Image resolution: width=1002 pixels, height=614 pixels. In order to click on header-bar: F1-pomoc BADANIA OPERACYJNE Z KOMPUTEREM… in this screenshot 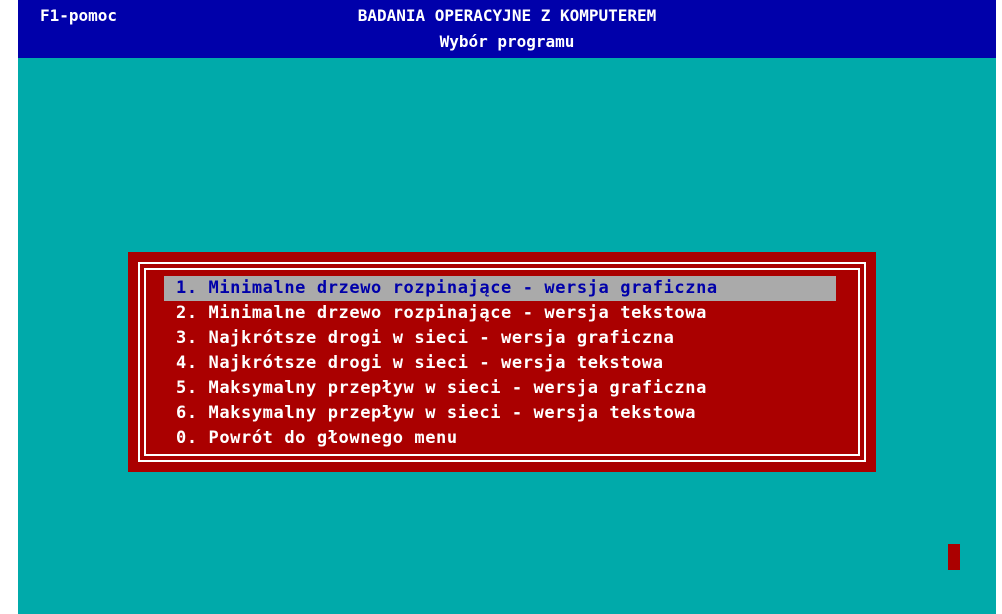, I will do `click(507, 29)`.